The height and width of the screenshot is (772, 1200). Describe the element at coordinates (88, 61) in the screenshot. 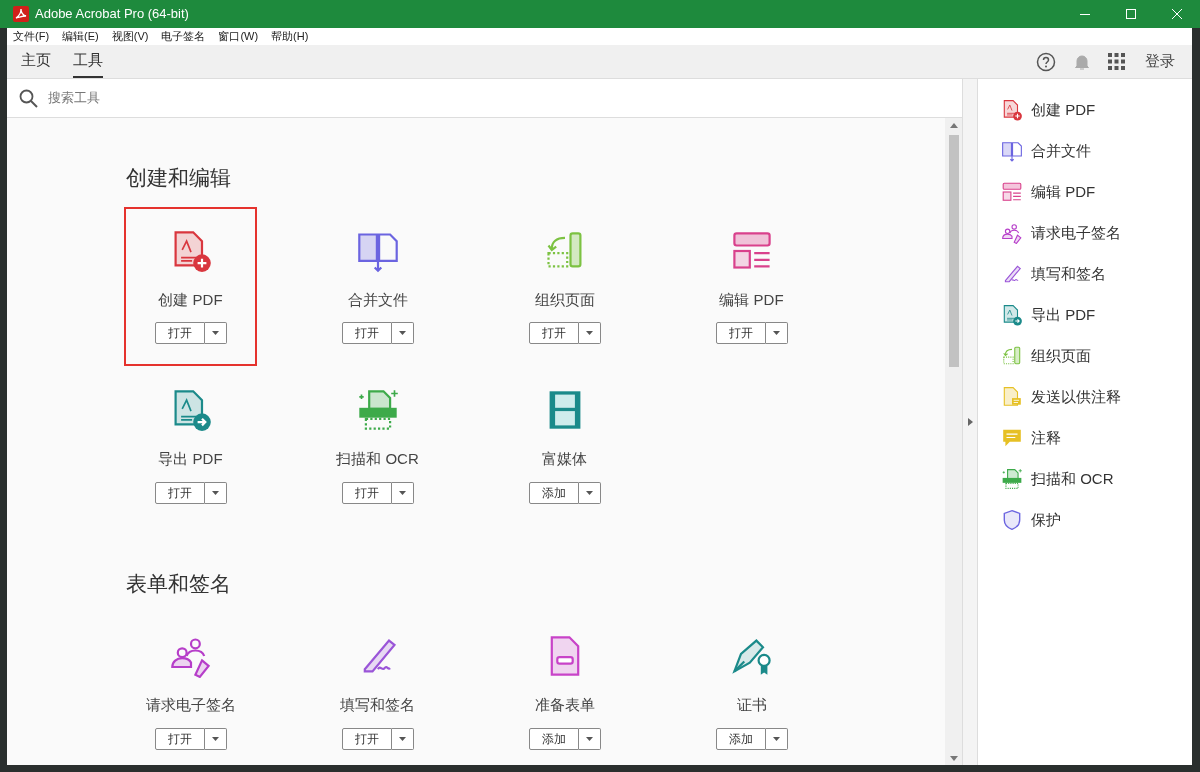

I see `nav-tab: 工具` at that location.